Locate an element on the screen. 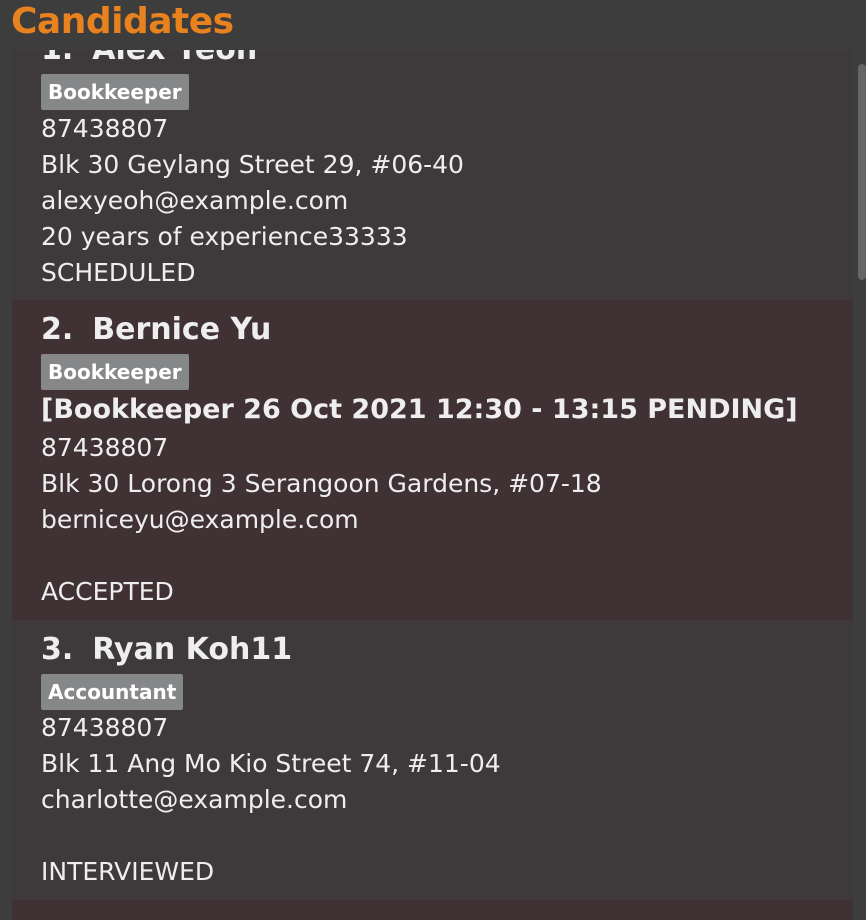 Image resolution: width=866 pixels, height=920 pixels. candidate-name: Alex Yeoh is located at coordinates (174, 58).